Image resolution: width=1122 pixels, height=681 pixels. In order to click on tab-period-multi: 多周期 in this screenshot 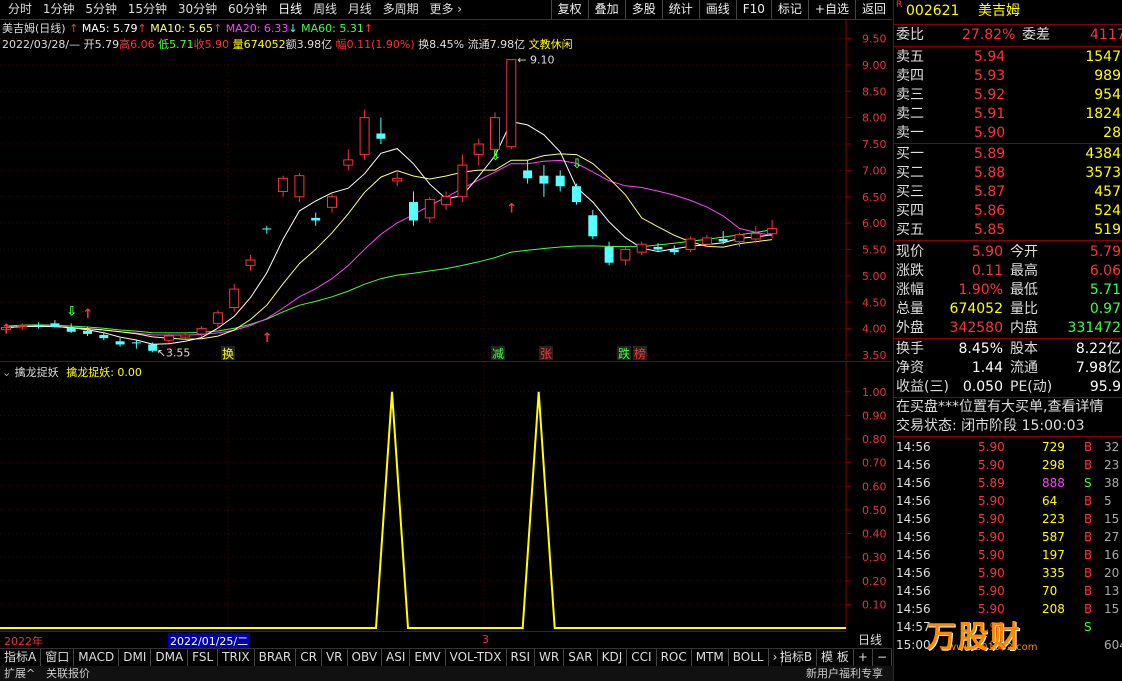, I will do `click(401, 9)`.